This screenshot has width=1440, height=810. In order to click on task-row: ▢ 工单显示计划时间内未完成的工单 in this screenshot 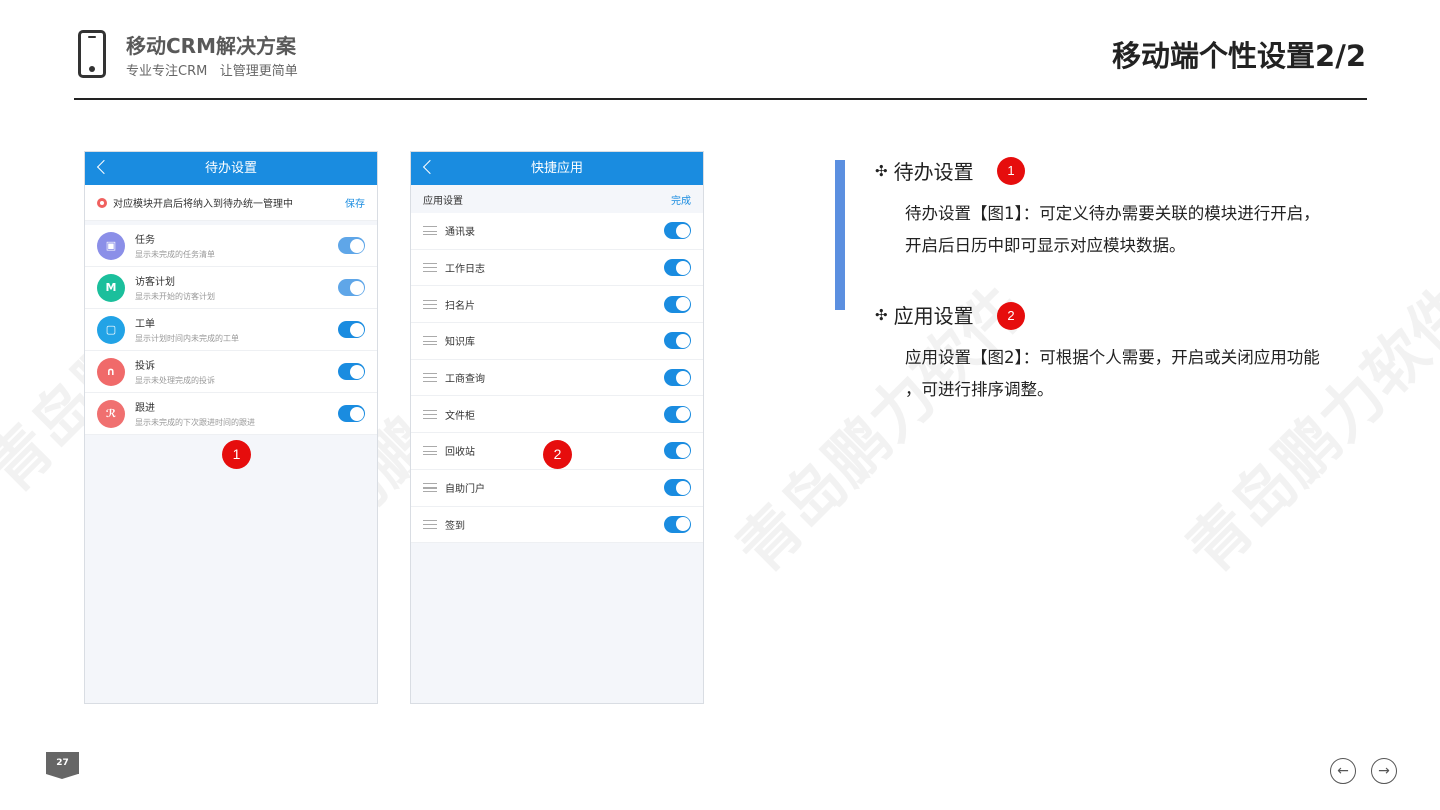, I will do `click(231, 330)`.